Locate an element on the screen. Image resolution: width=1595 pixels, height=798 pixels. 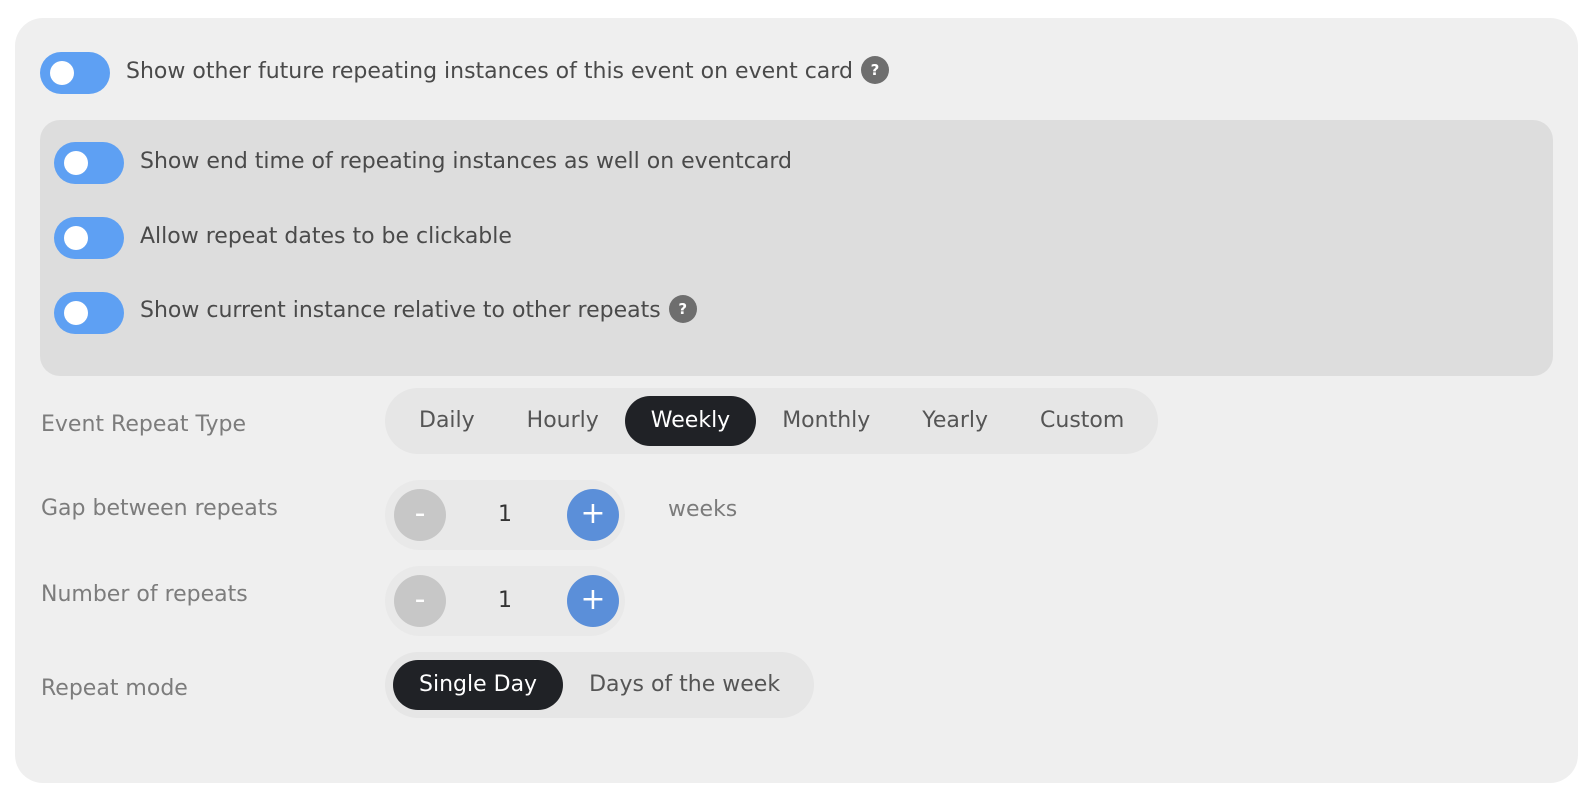
gap-label: Gap between repeats is located at coordinates (159, 508).